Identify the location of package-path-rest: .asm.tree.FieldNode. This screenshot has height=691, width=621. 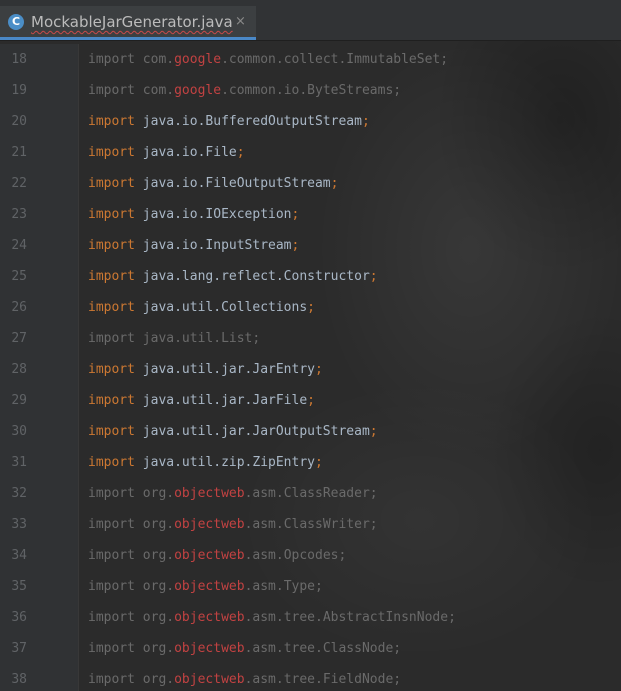
(319, 679).